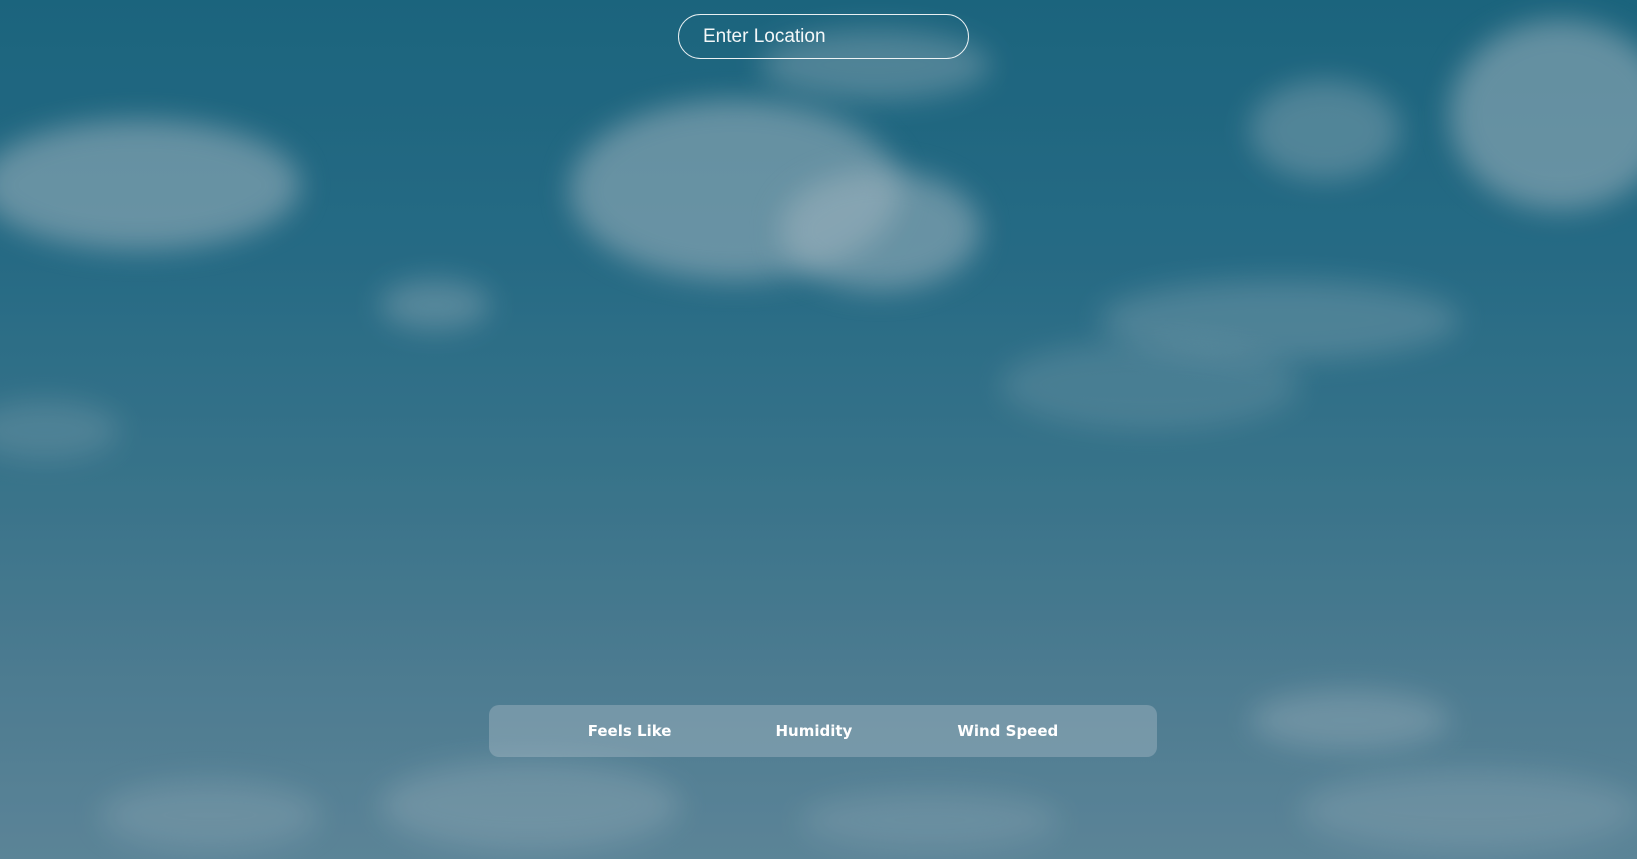  What do you see at coordinates (814, 731) in the screenshot?
I see `humidity-label: Humidity` at bounding box center [814, 731].